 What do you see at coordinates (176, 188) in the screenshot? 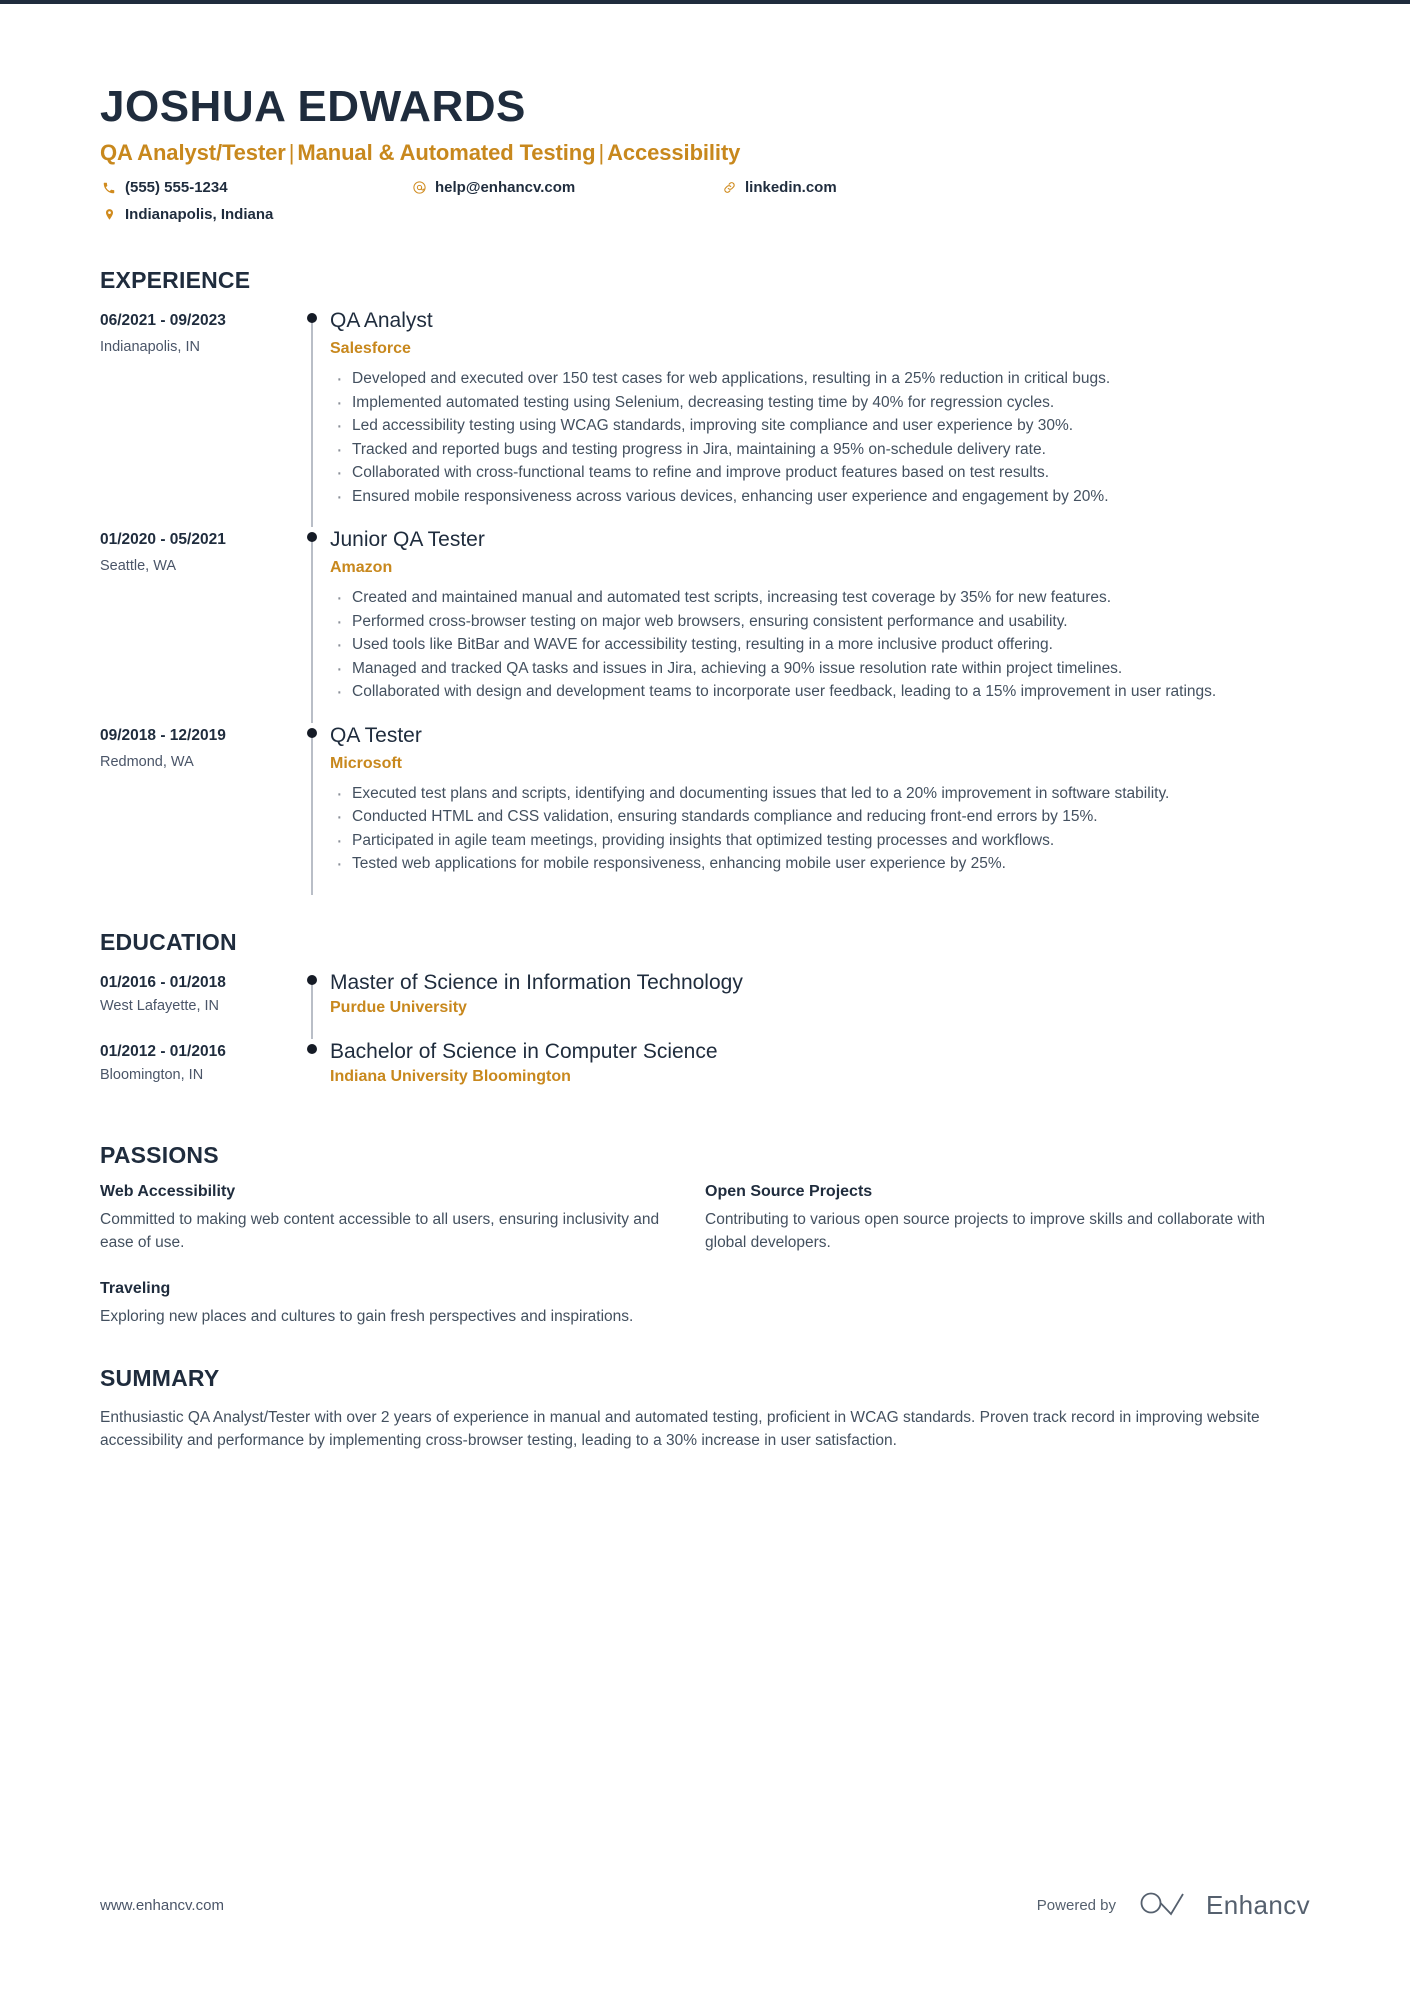
I see `contact-phone-text: (555) 555-1234` at bounding box center [176, 188].